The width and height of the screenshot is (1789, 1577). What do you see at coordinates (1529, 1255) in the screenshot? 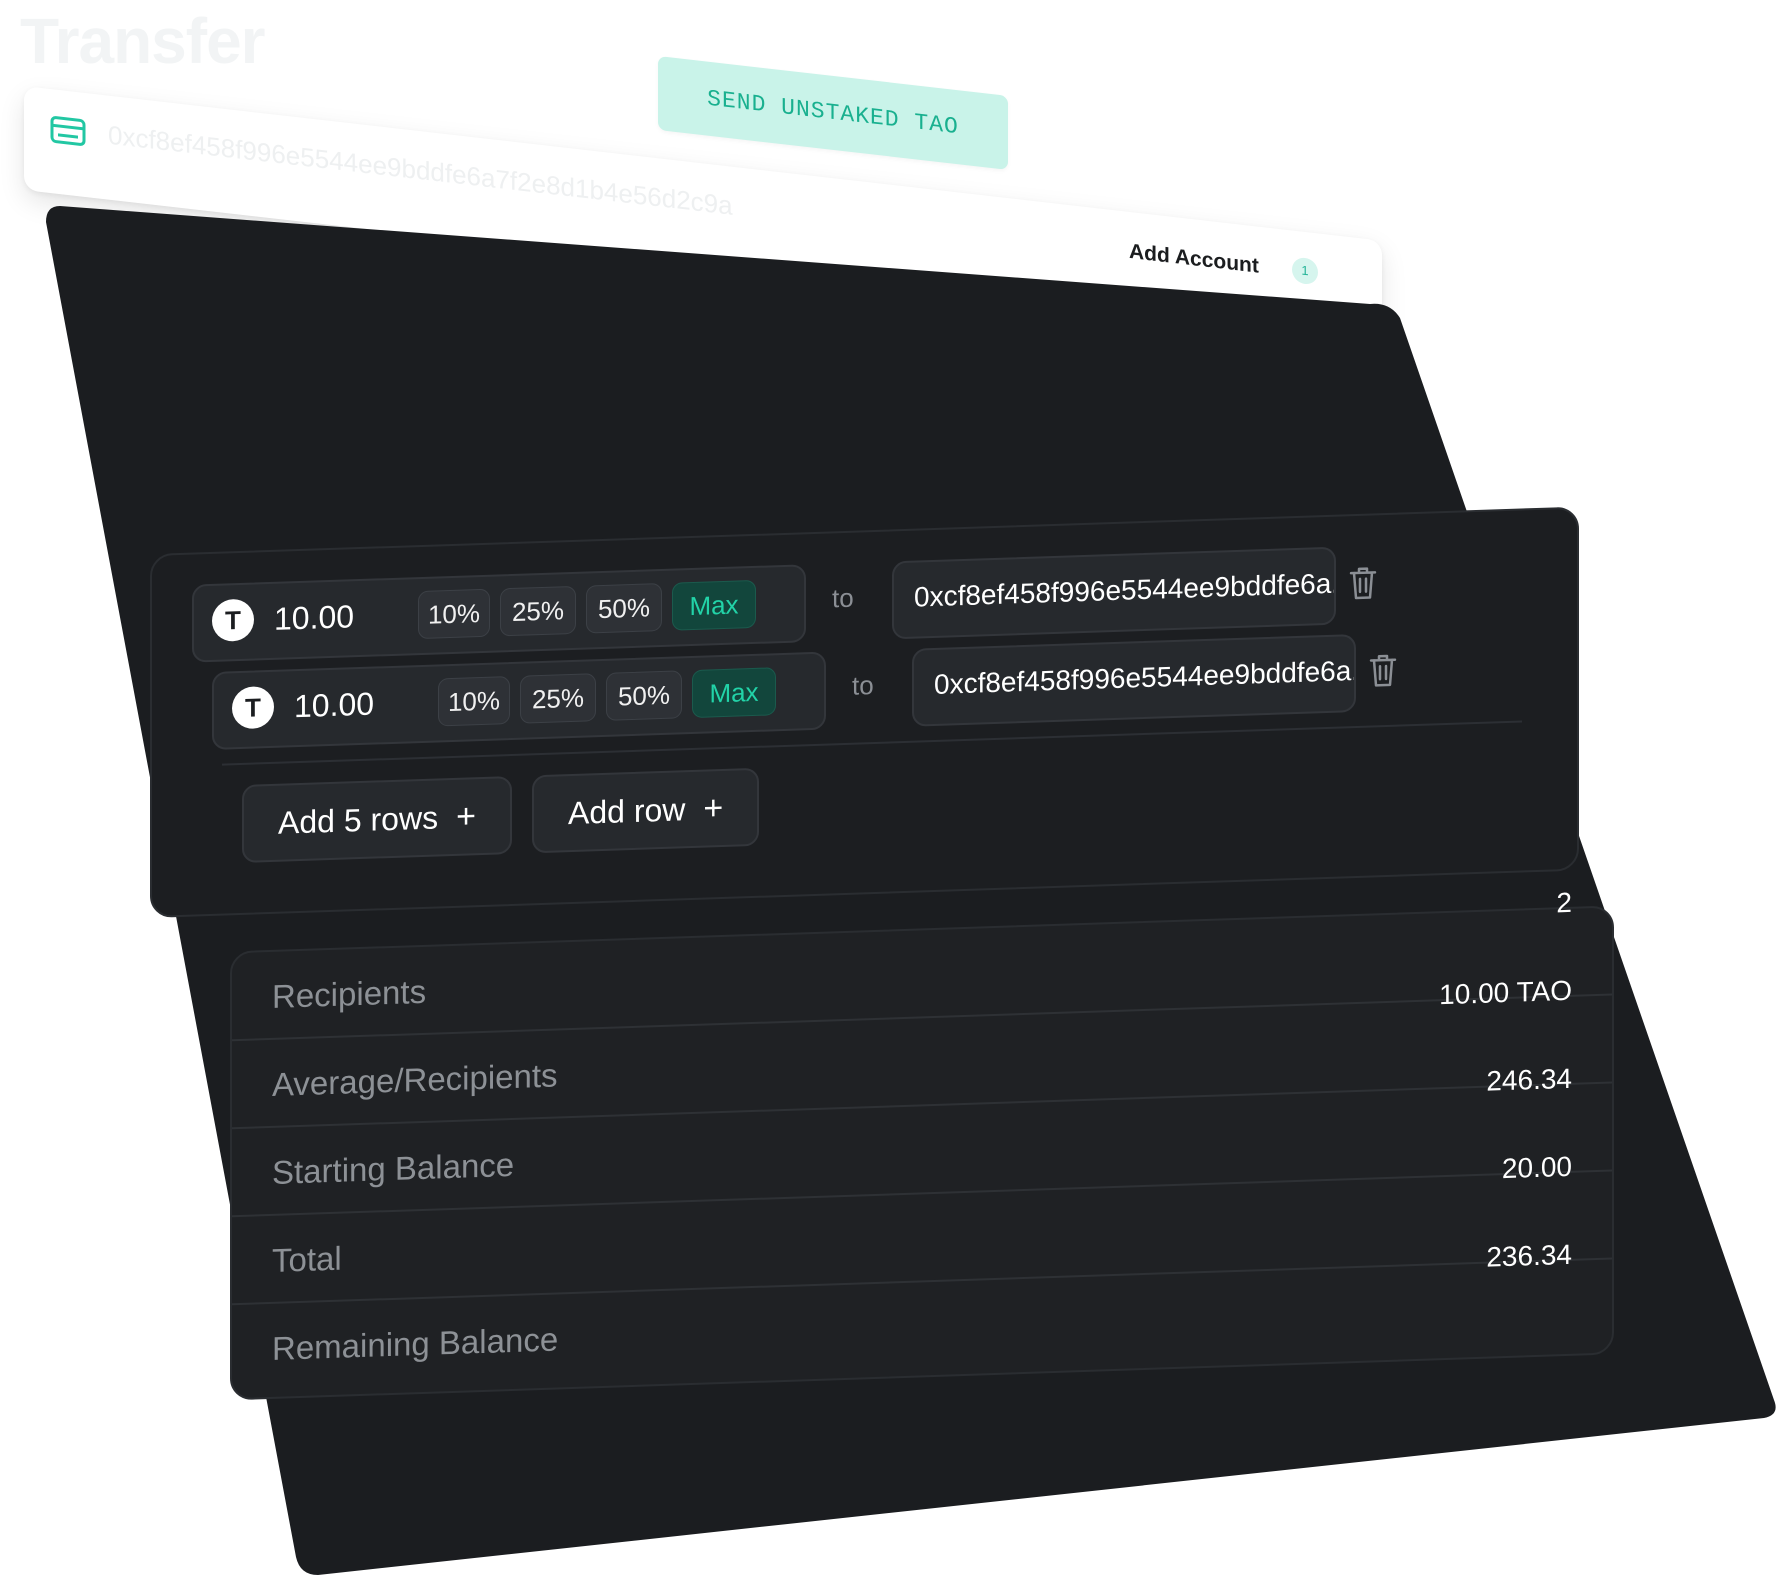
I see `stat-value: 236.34` at bounding box center [1529, 1255].